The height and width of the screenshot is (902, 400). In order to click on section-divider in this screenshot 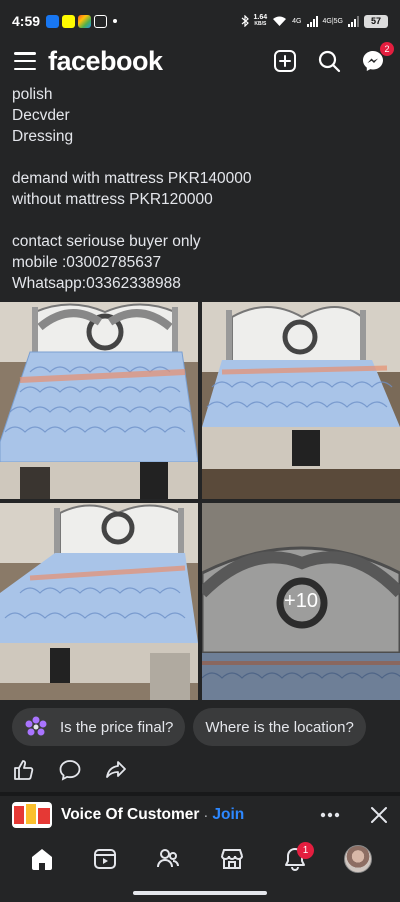, I will do `click(200, 794)`.